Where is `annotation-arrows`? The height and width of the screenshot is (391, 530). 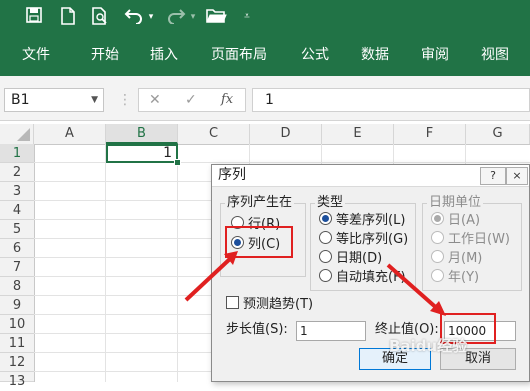
annotation-arrows is located at coordinates (315, 283).